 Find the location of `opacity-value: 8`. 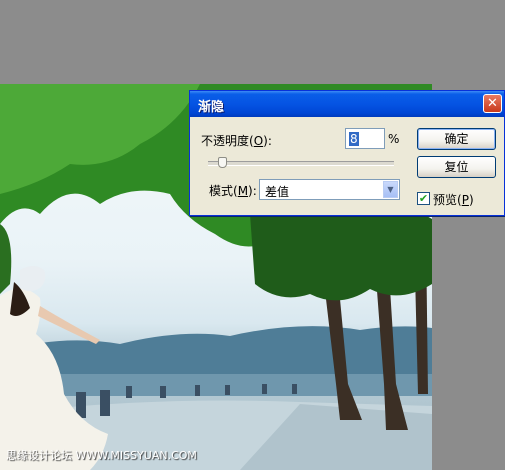

opacity-value: 8 is located at coordinates (354, 139).